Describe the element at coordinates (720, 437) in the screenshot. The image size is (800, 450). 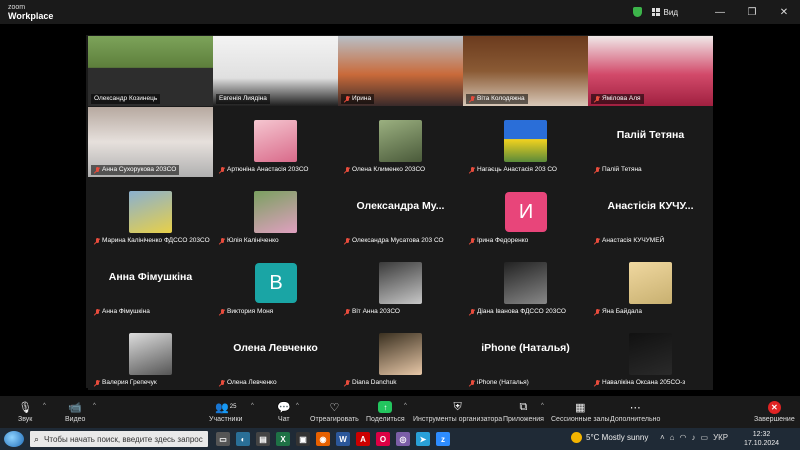
I see `language-indicator: УКР` at that location.